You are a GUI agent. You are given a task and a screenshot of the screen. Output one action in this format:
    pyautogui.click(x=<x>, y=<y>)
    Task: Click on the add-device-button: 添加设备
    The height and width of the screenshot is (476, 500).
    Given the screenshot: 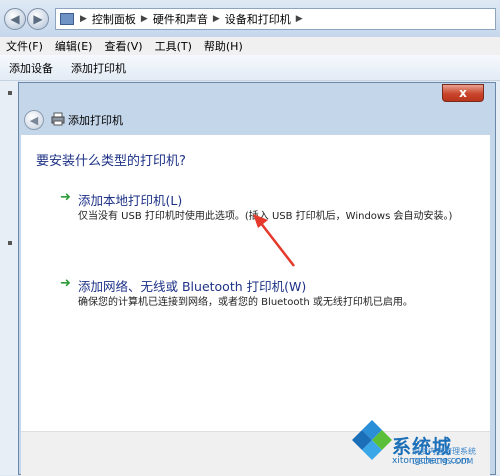 What is the action you would take?
    pyautogui.click(x=31, y=68)
    